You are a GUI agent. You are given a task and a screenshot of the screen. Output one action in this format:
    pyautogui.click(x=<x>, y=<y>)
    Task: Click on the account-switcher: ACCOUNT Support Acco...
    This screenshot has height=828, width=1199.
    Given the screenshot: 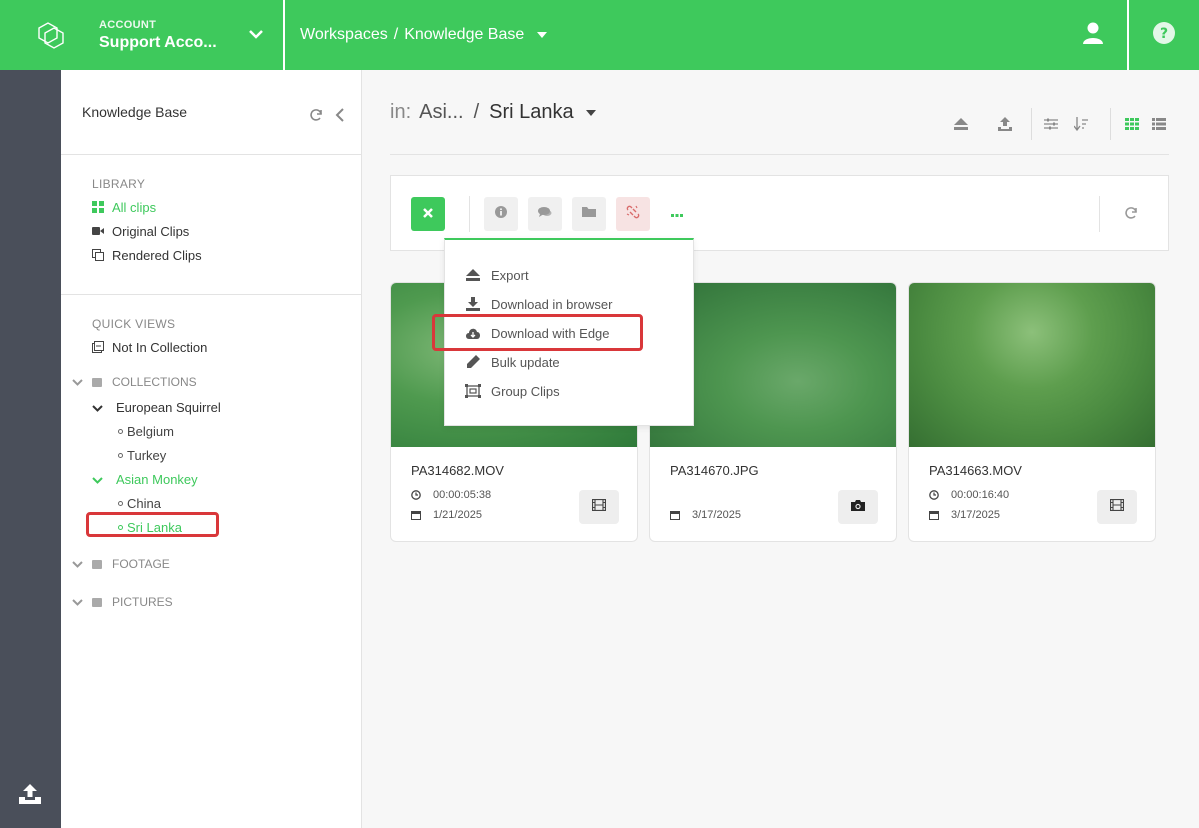 What is the action you would take?
    pyautogui.click(x=192, y=35)
    